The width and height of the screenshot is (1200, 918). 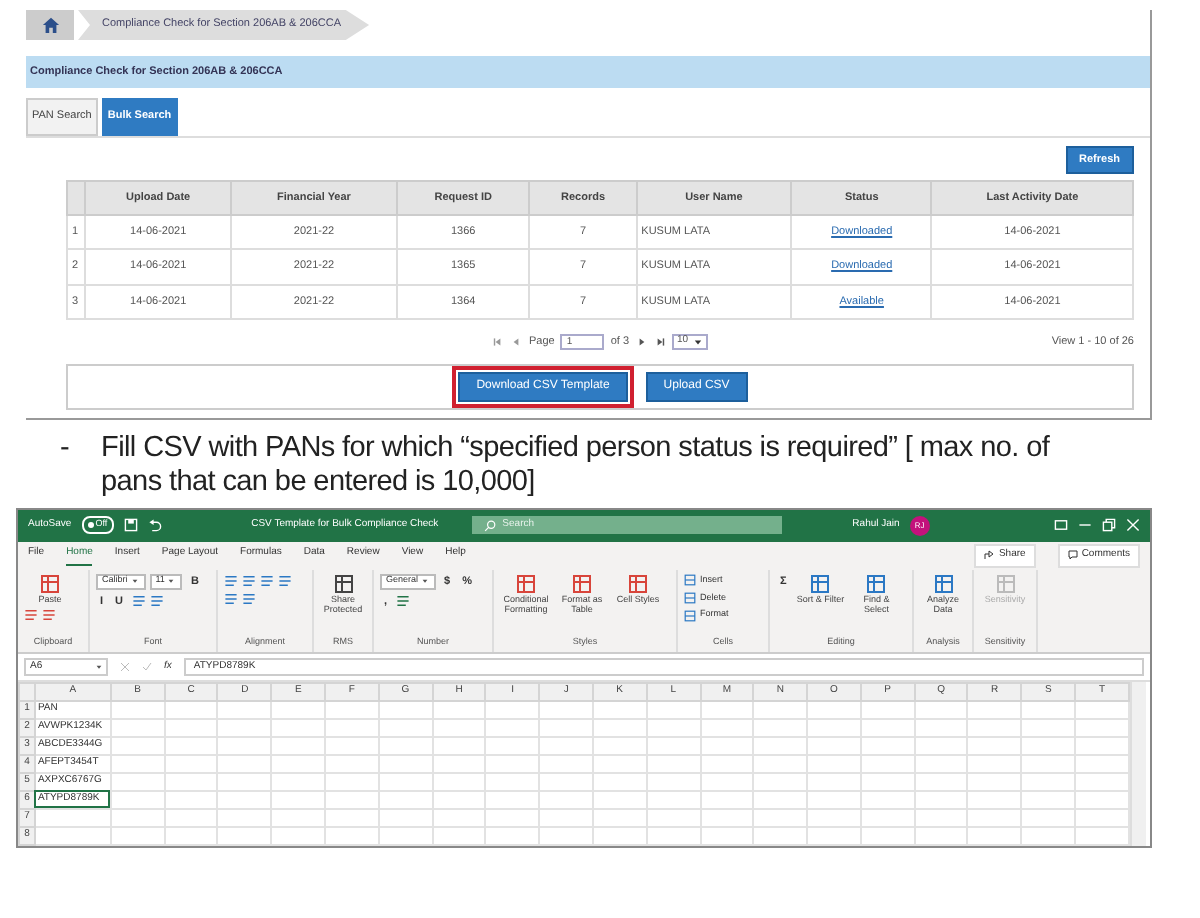 I want to click on previous-page-icon, so click(x=516, y=341).